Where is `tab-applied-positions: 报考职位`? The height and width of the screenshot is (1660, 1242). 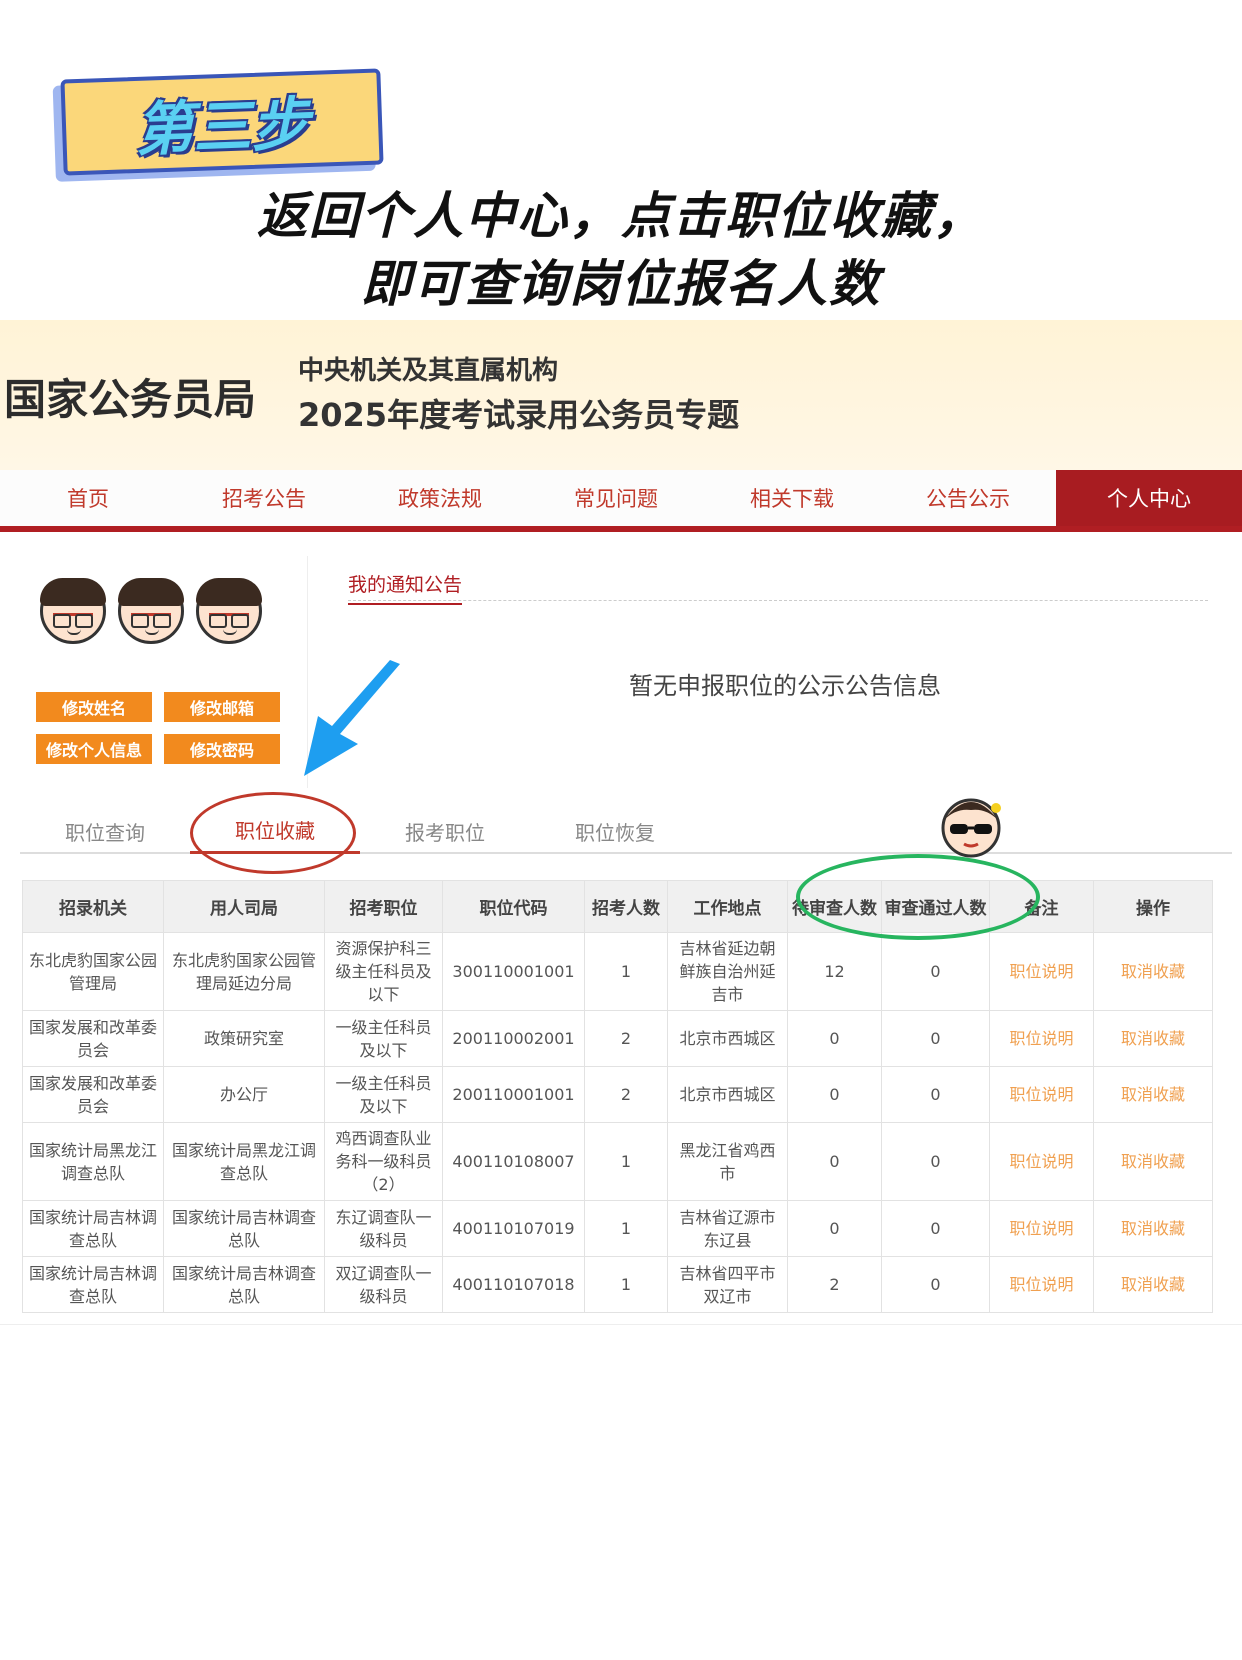
tab-applied-positions: 报考职位 is located at coordinates (445, 831).